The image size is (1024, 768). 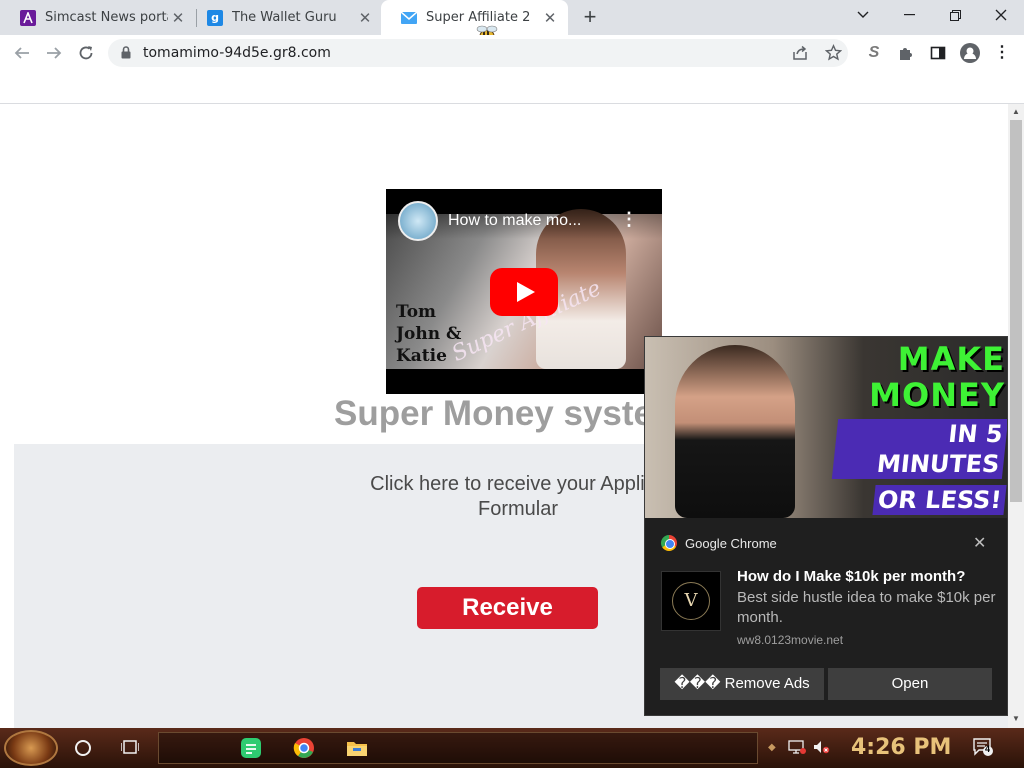 What do you see at coordinates (106, 17) in the screenshot?
I see `tab-title: Simcast News portal.` at bounding box center [106, 17].